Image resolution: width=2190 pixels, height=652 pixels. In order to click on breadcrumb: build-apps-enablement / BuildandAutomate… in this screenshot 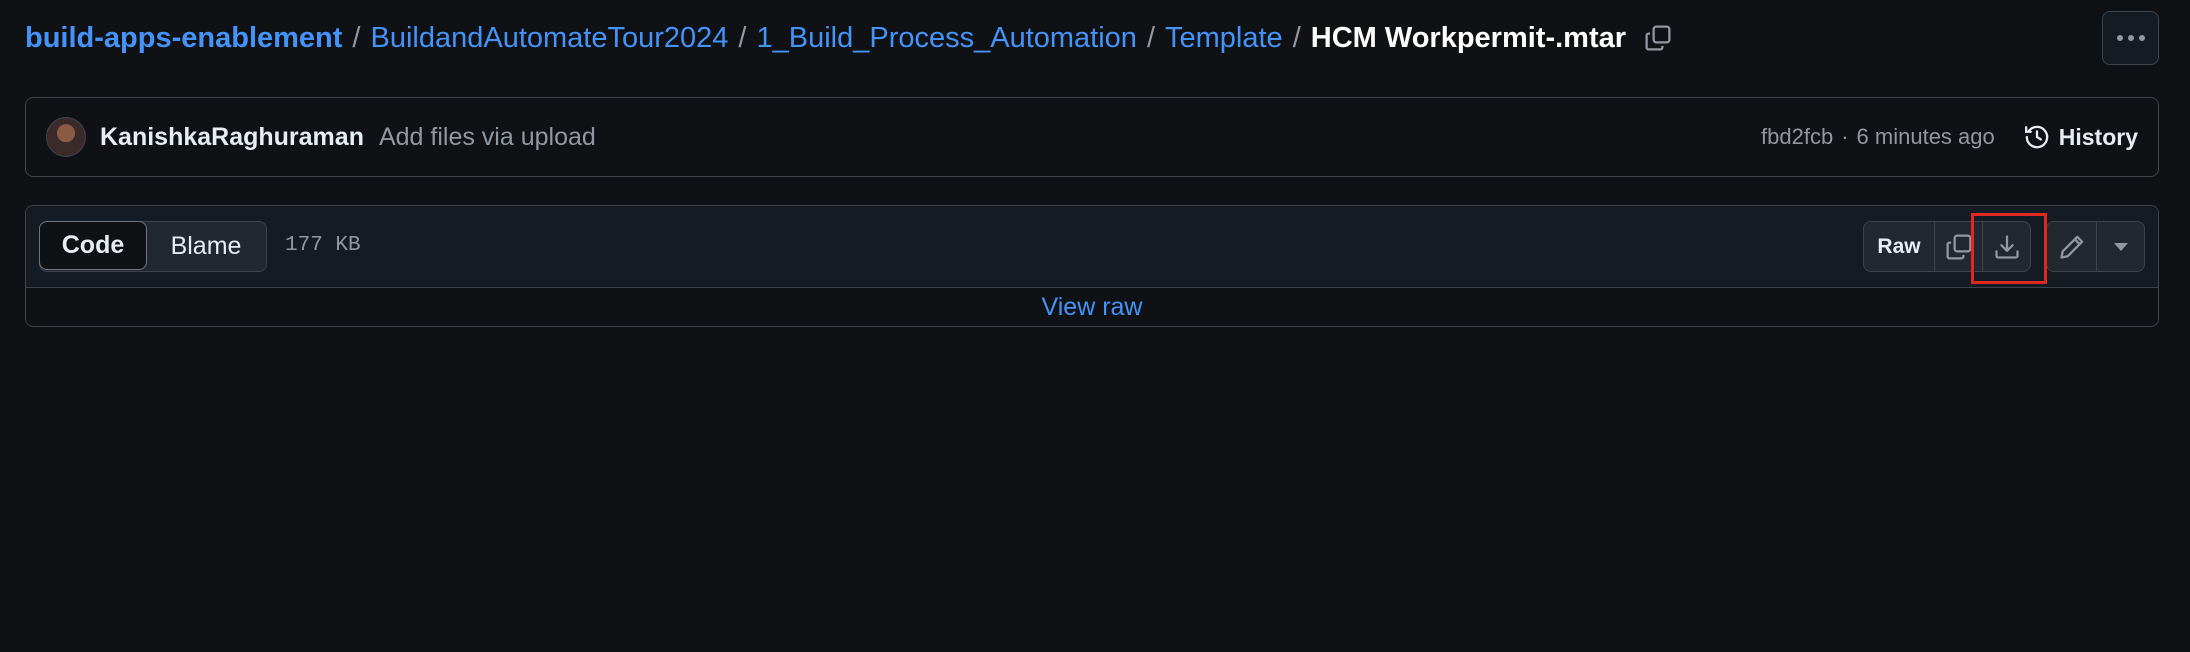, I will do `click(850, 38)`.